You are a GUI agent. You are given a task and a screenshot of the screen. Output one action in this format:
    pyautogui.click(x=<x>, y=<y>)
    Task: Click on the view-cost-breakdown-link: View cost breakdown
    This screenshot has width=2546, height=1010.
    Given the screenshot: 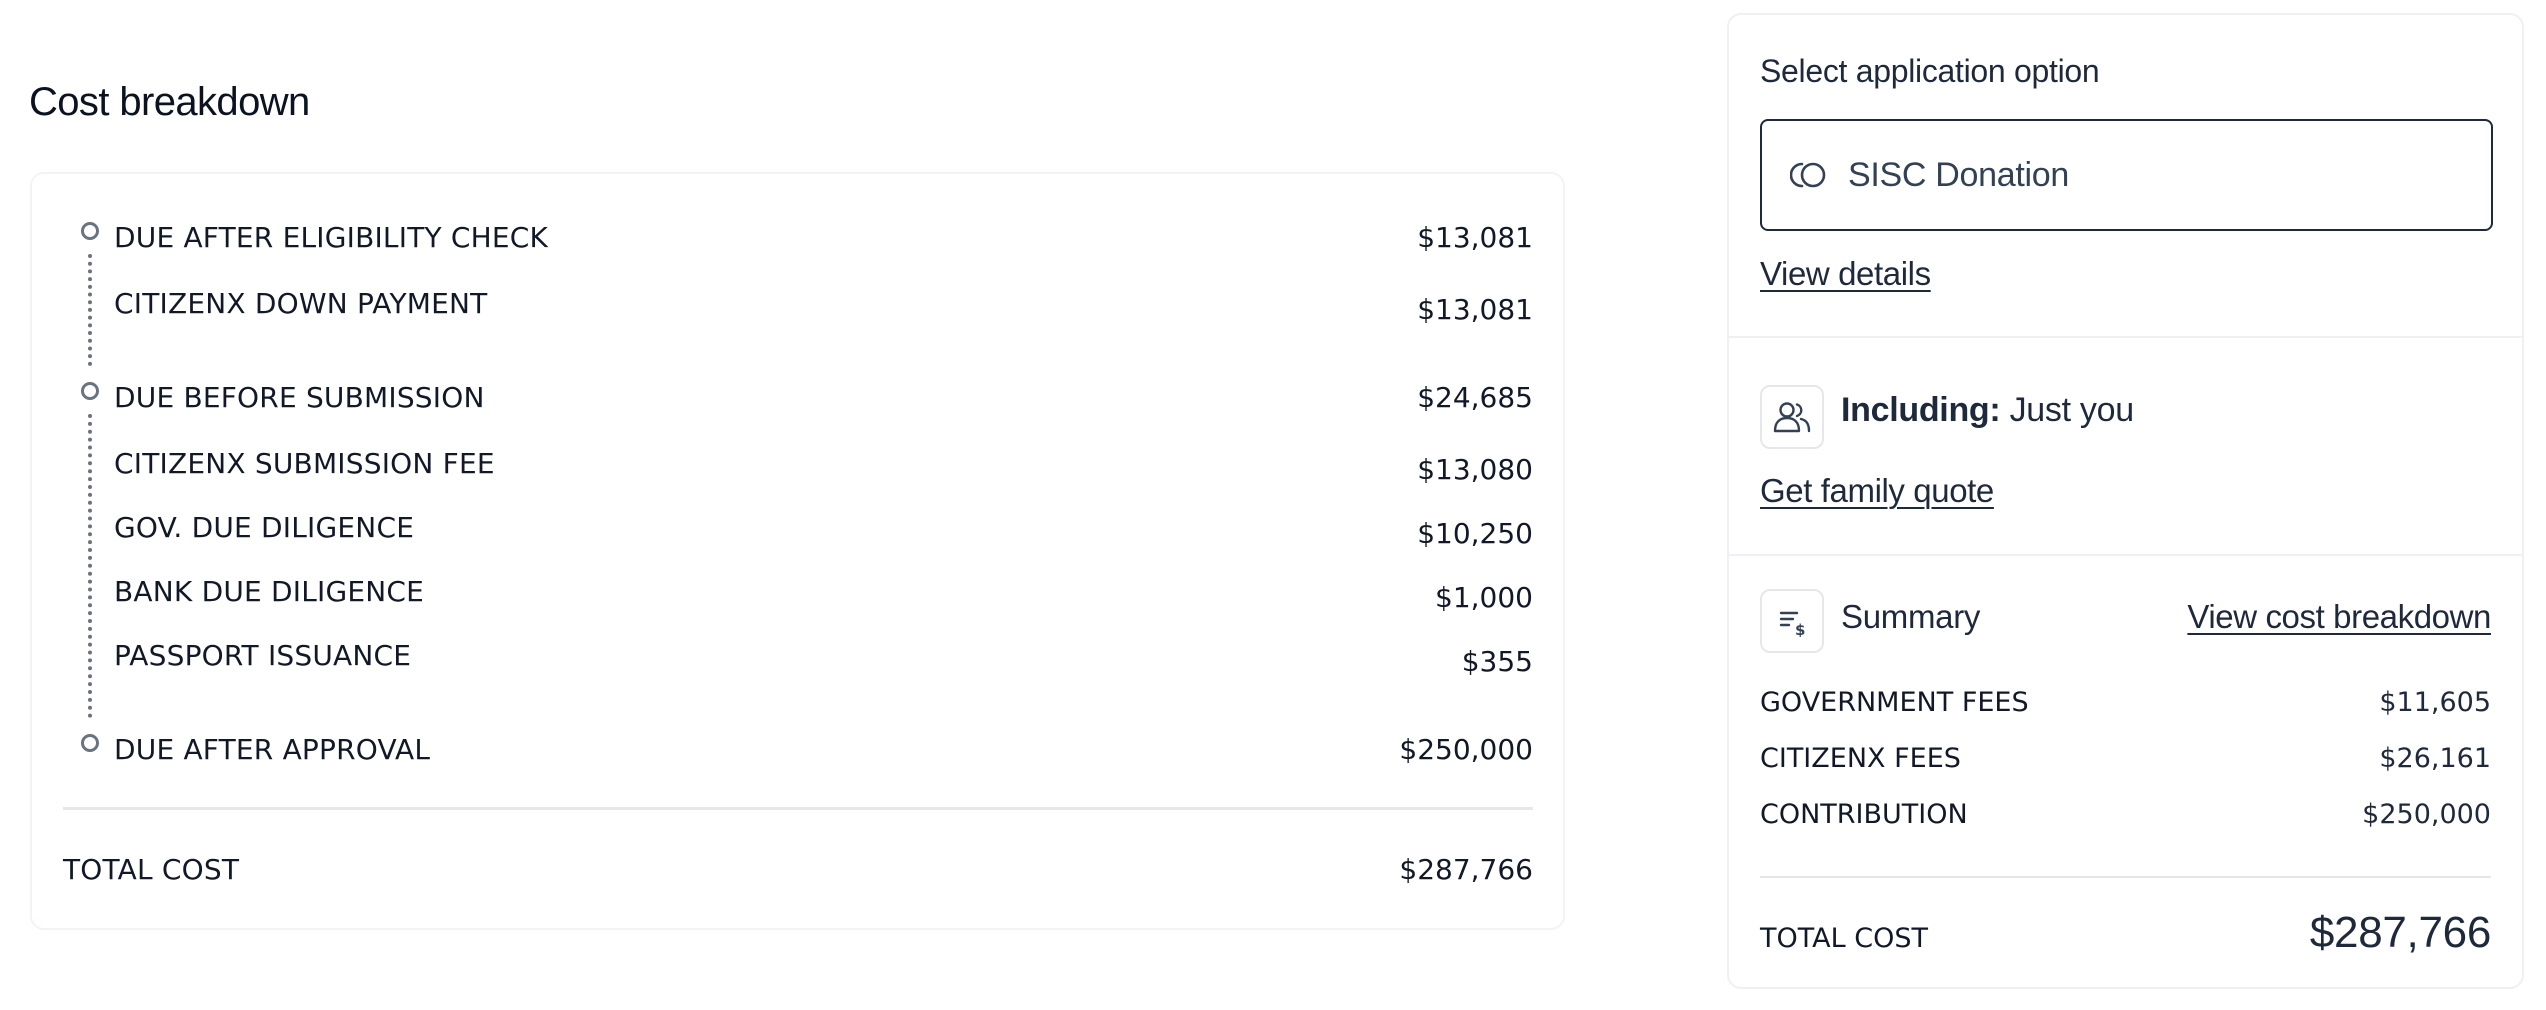 What is the action you would take?
    pyautogui.click(x=2339, y=617)
    